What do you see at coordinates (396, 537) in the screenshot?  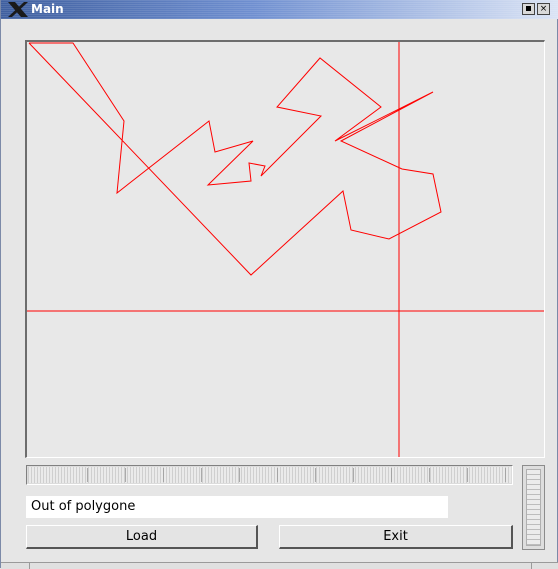 I see `exit-button: Exit` at bounding box center [396, 537].